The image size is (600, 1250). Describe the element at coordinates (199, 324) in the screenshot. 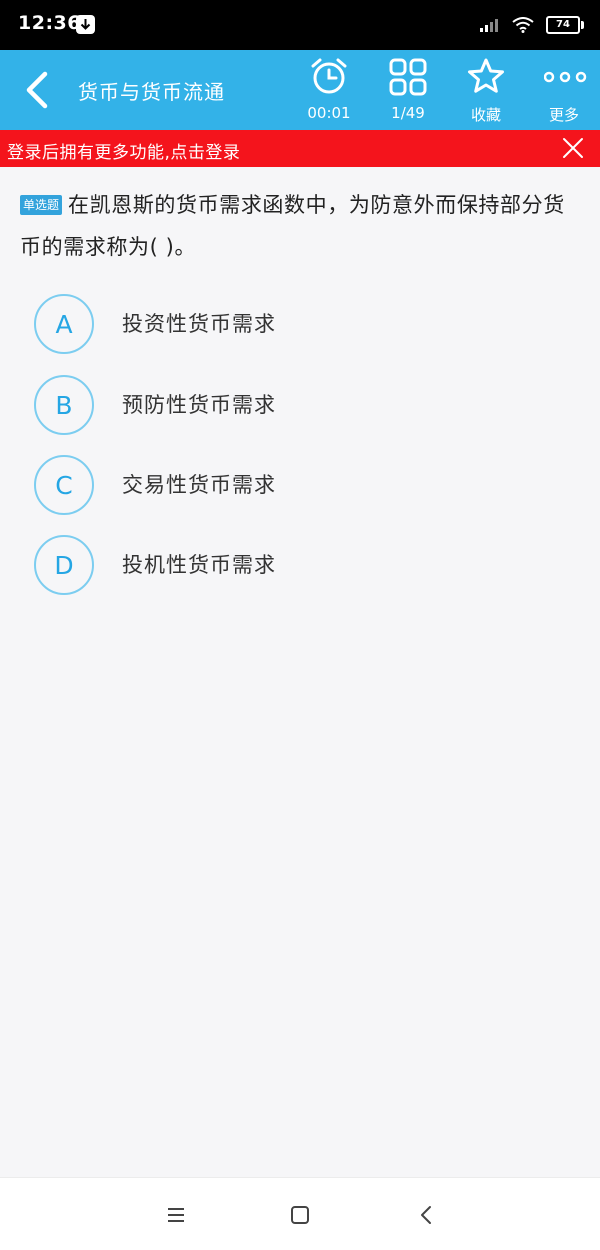

I see `option-text: 投资性货币需求` at that location.